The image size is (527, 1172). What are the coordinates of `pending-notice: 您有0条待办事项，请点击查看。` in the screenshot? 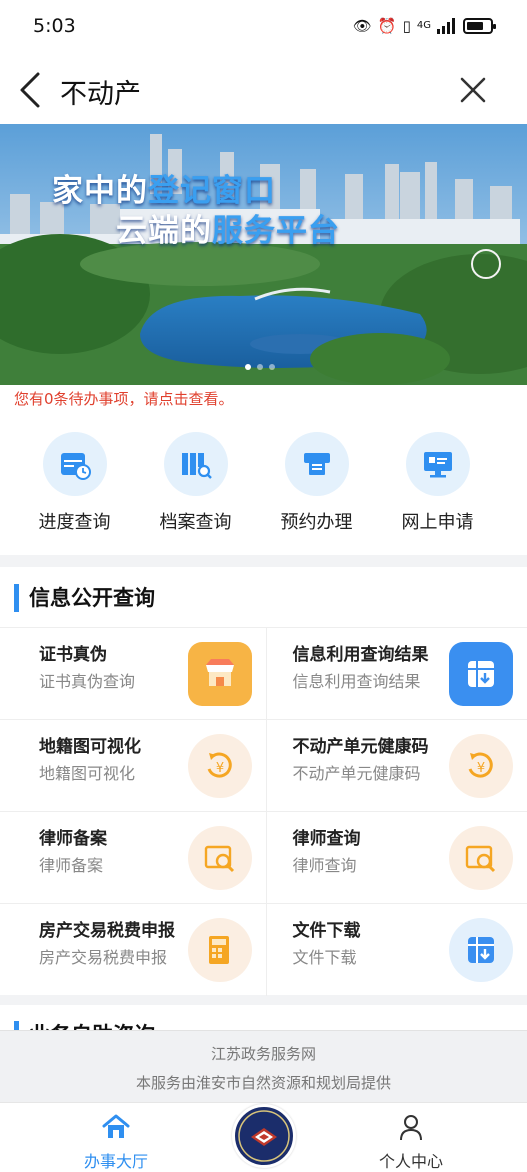 It's located at (124, 398).